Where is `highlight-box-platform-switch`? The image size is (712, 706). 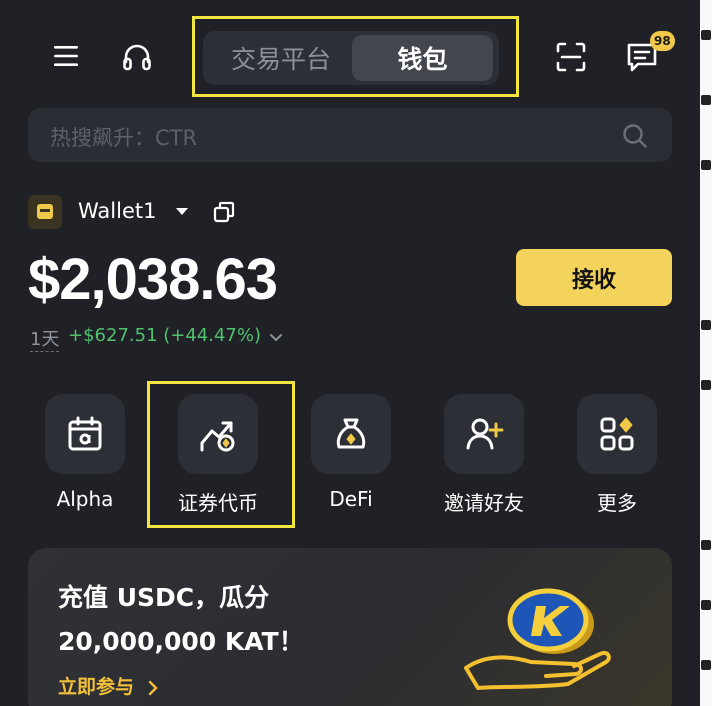
highlight-box-platform-switch is located at coordinates (355, 56).